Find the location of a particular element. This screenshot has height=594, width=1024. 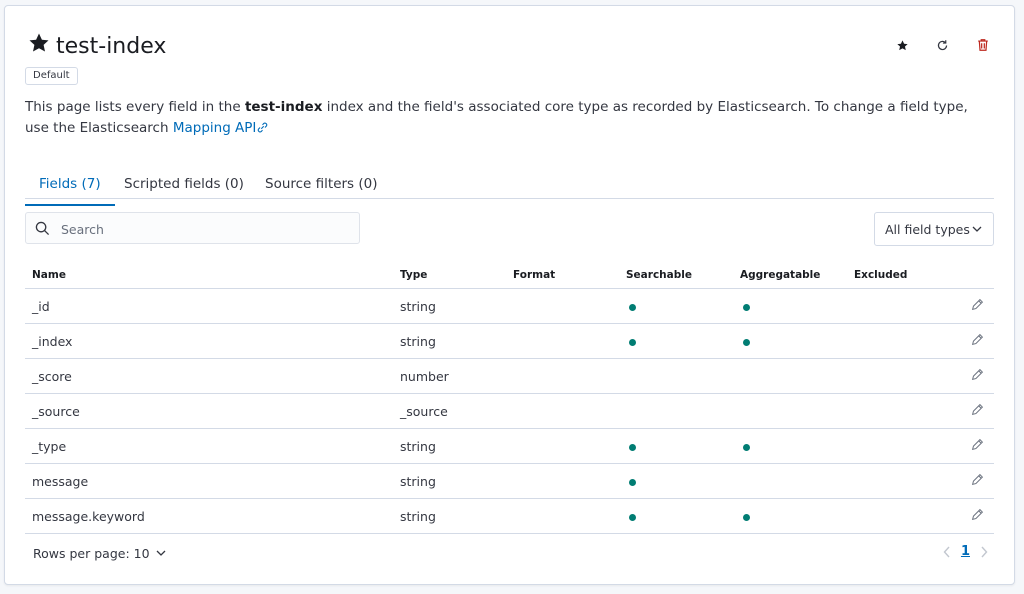

field-type-filter: All field types is located at coordinates (934, 229).